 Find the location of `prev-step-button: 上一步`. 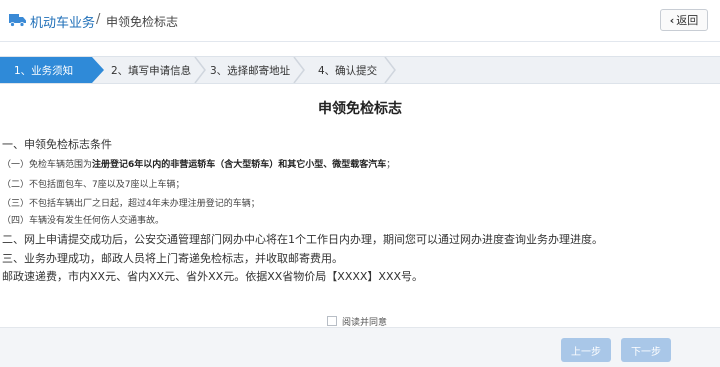

prev-step-button: 上一步 is located at coordinates (586, 350).